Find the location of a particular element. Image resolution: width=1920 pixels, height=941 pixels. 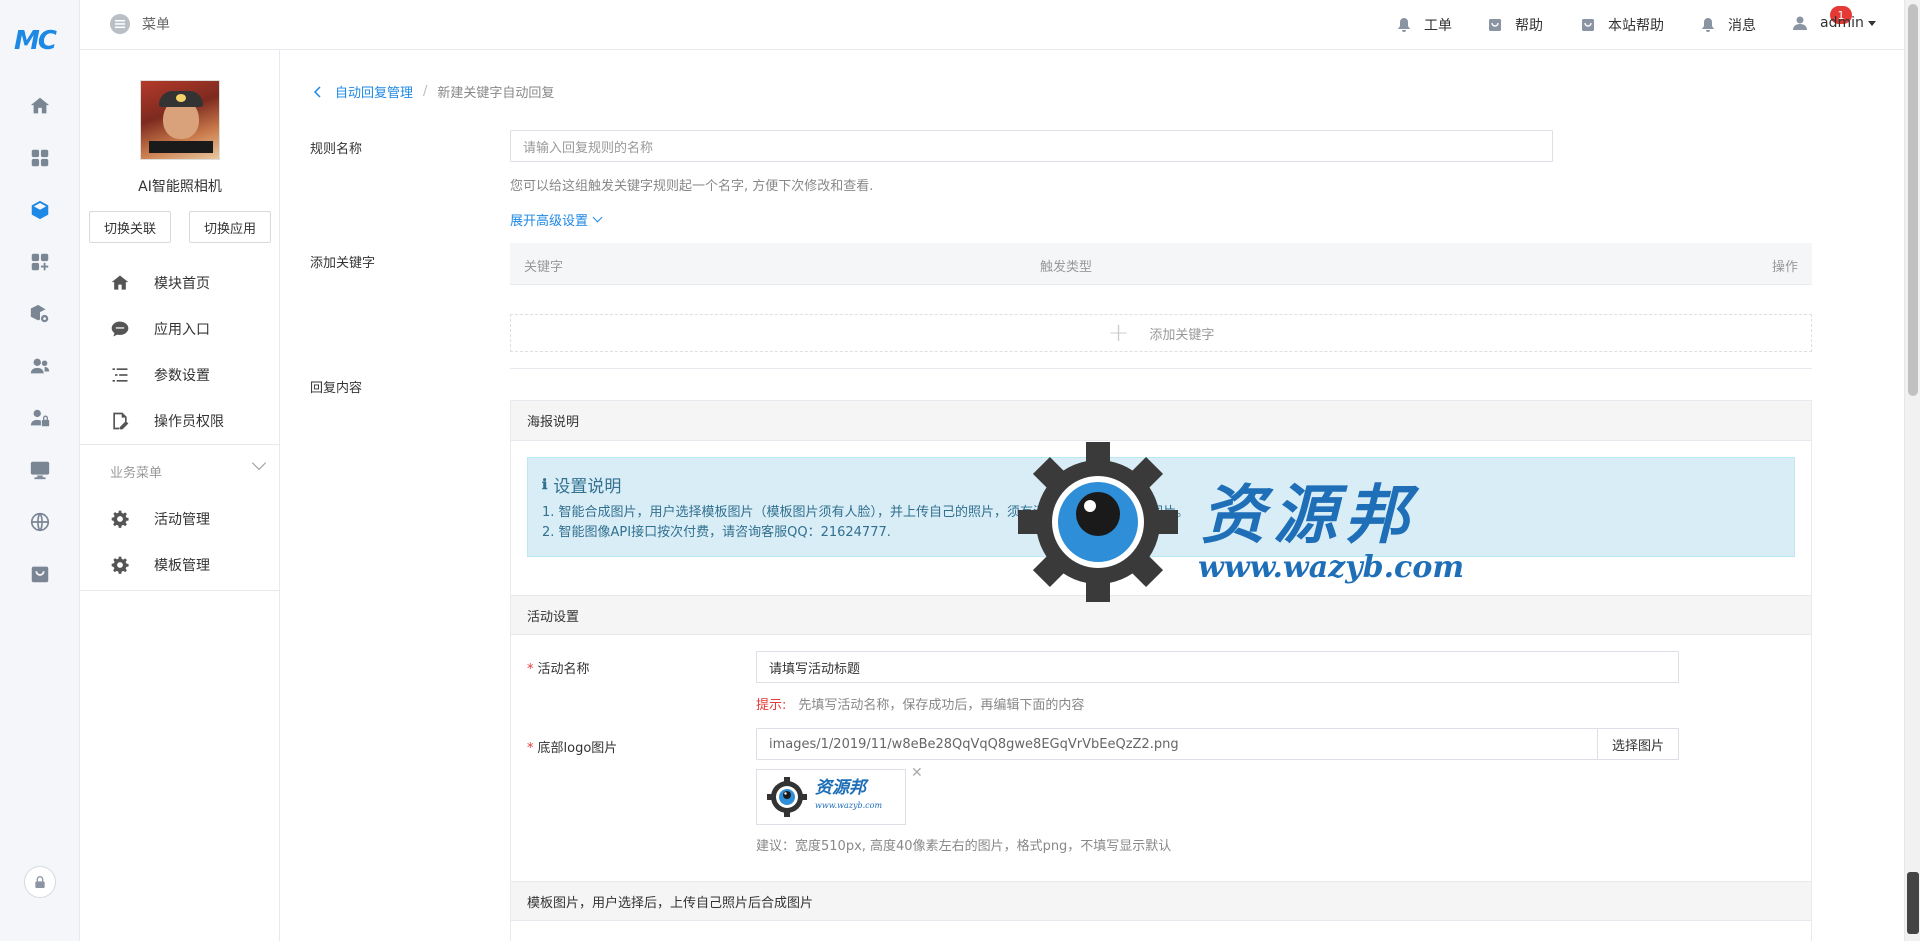

sidebar-item-label: 操作员权限 is located at coordinates (189, 422).